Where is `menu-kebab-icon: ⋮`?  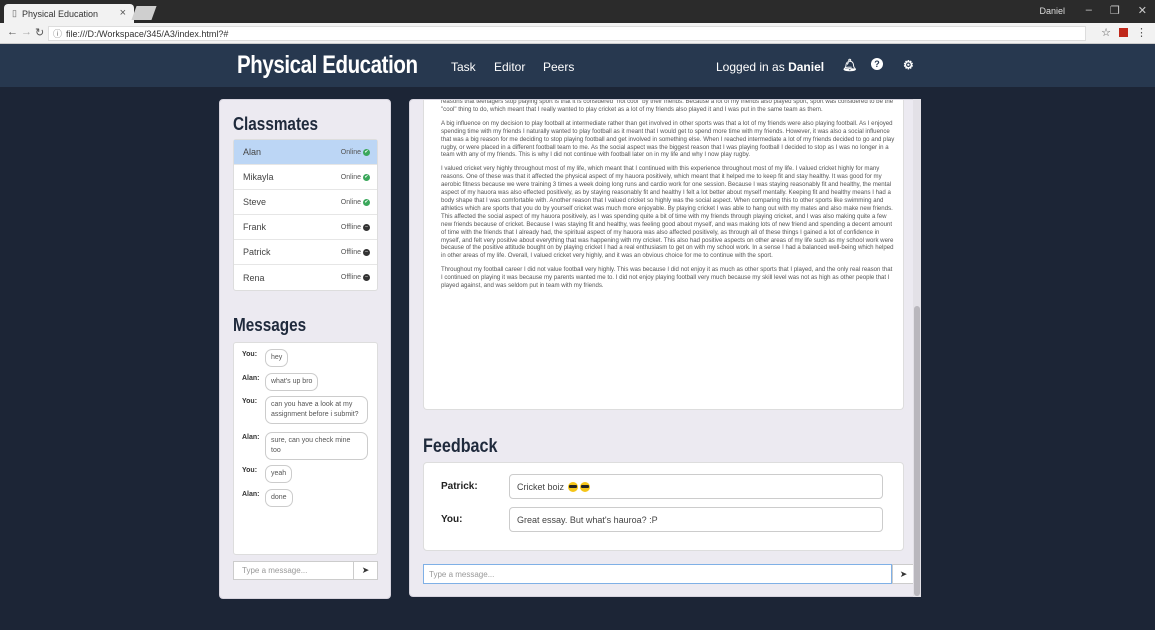 menu-kebab-icon: ⋮ is located at coordinates (1141, 32).